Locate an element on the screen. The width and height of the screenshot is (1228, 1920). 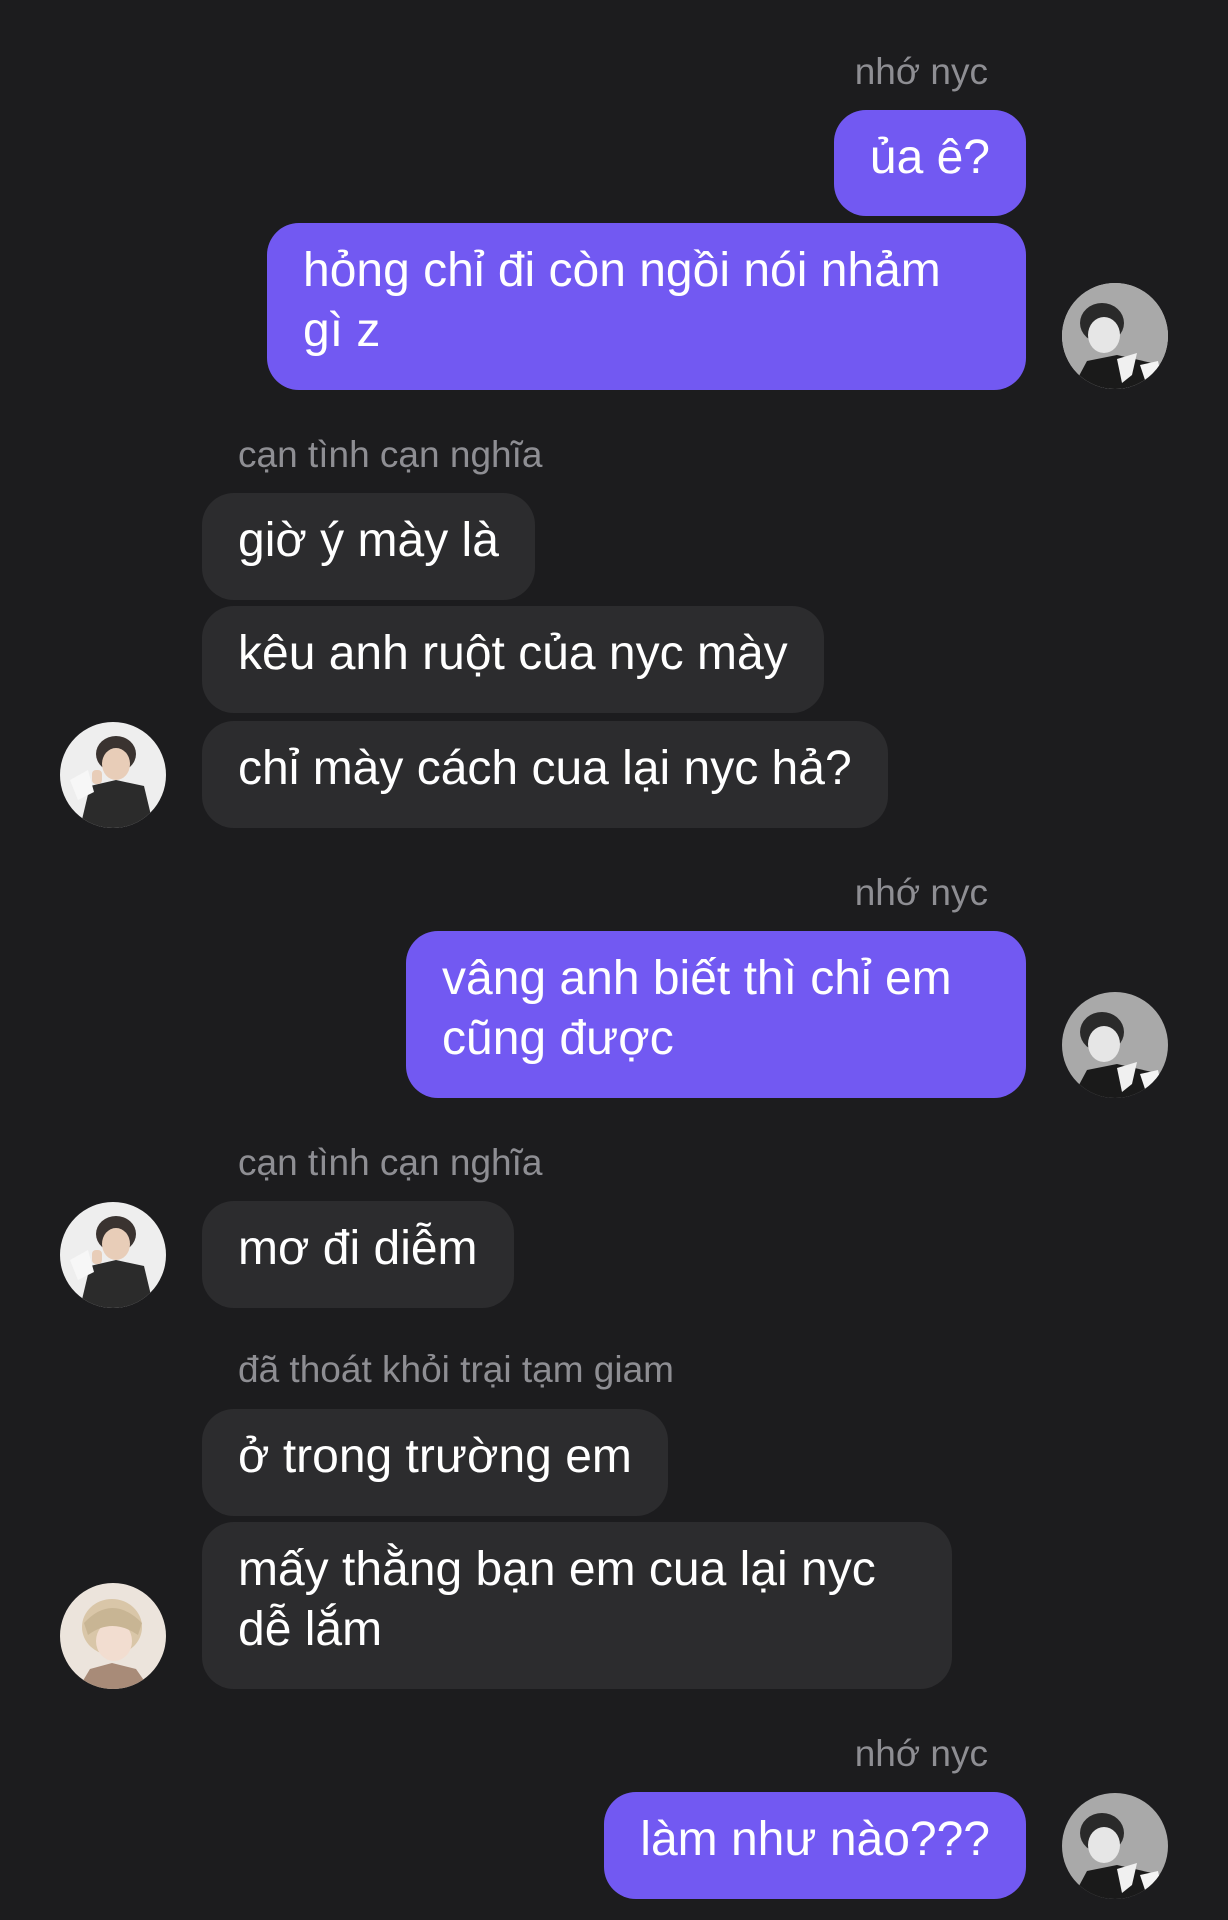
sender-name-friend: đã thoát khỏi trại tạm giam is located at coordinates (456, 1369).